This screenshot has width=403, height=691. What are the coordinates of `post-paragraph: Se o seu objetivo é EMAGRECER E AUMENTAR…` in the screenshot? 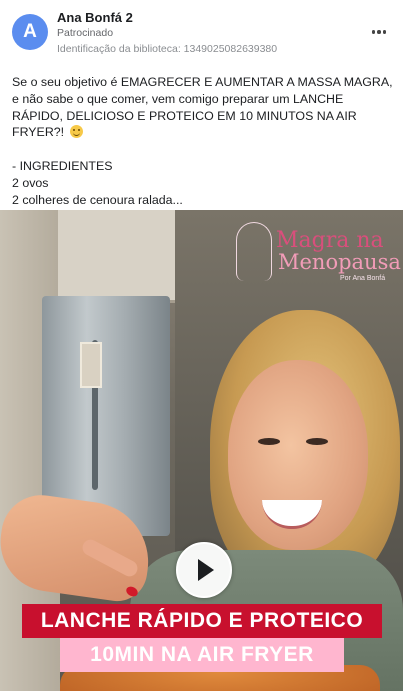 It's located at (202, 107).